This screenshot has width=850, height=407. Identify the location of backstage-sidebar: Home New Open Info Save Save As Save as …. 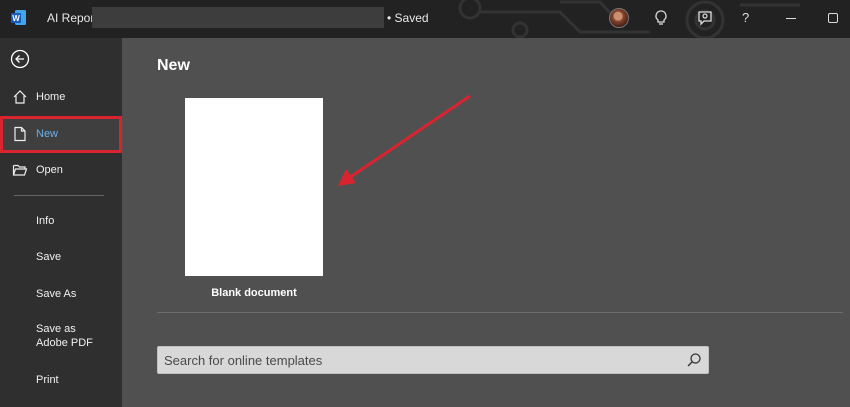
(61, 222).